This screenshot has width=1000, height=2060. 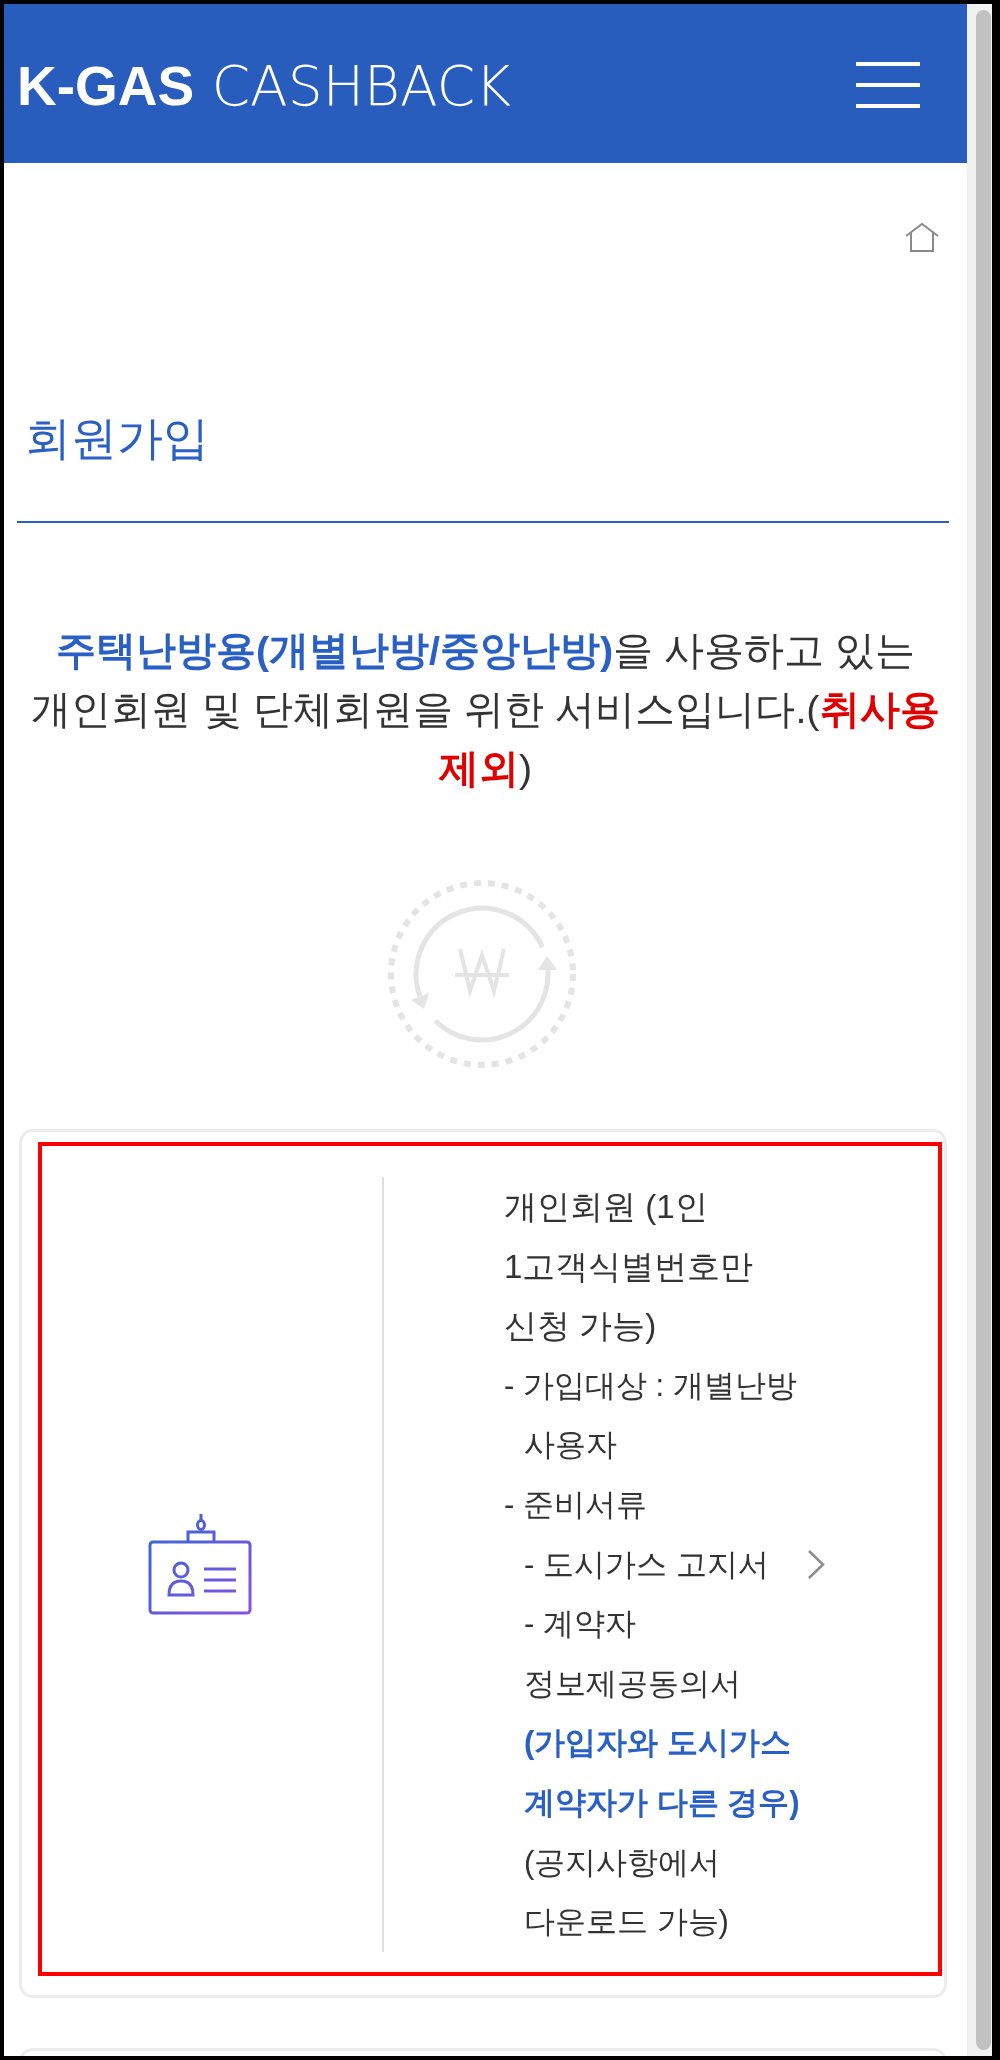 I want to click on list-item-text: - 가입대상 : 개별난방 사용자, so click(x=651, y=1415).